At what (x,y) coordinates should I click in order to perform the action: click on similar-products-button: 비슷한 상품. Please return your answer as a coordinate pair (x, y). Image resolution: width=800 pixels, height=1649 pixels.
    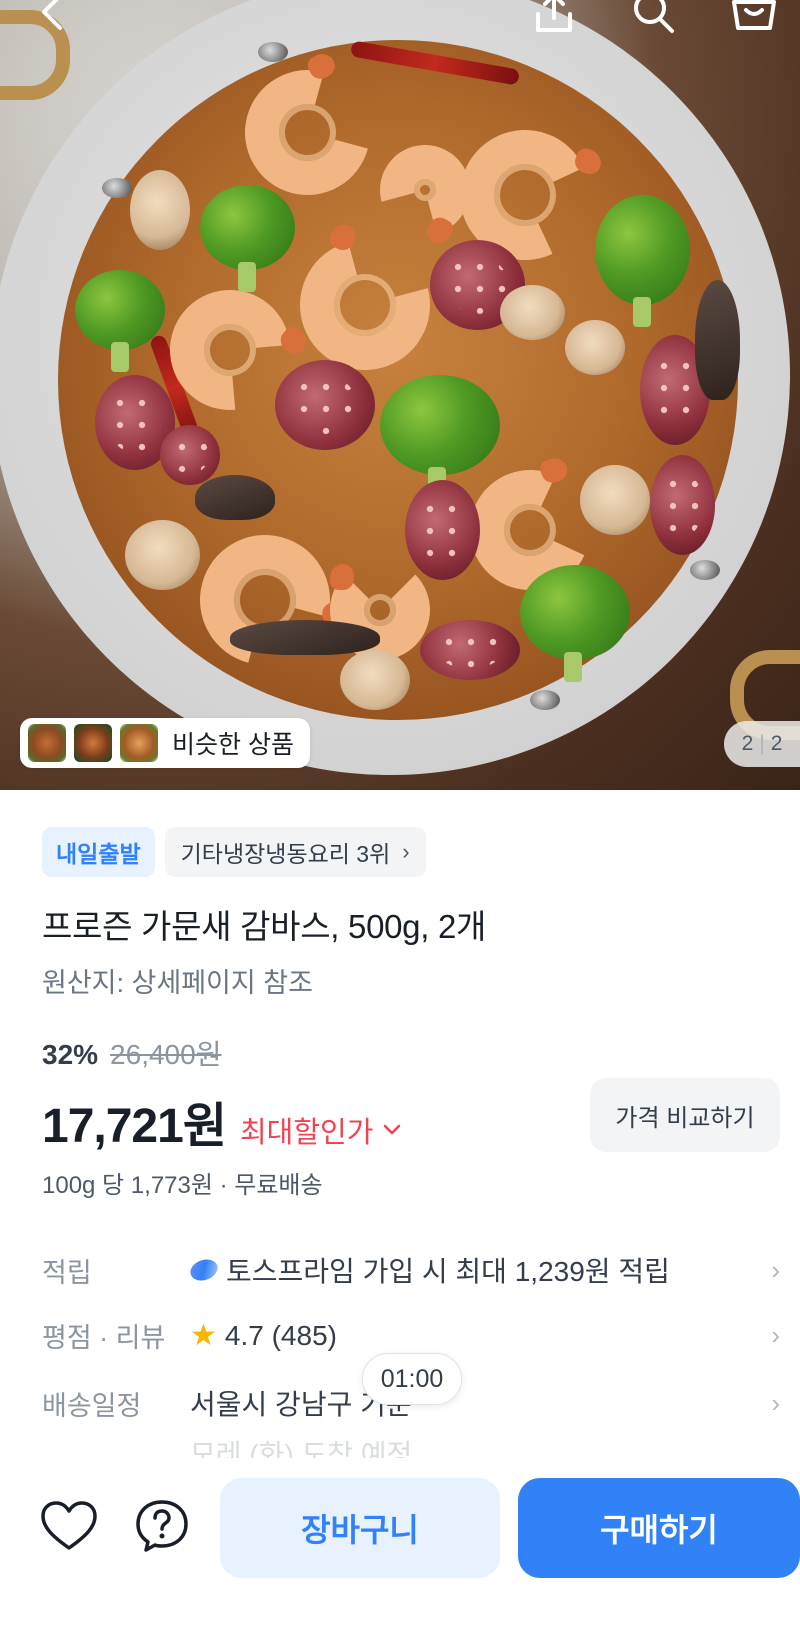
    Looking at the image, I should click on (165, 743).